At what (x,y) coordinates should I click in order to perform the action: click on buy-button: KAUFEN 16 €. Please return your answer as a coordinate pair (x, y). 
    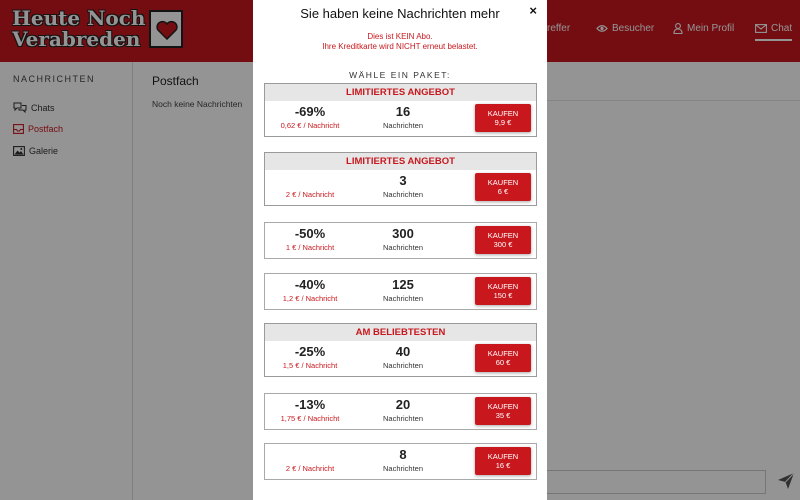
    Looking at the image, I should click on (503, 461).